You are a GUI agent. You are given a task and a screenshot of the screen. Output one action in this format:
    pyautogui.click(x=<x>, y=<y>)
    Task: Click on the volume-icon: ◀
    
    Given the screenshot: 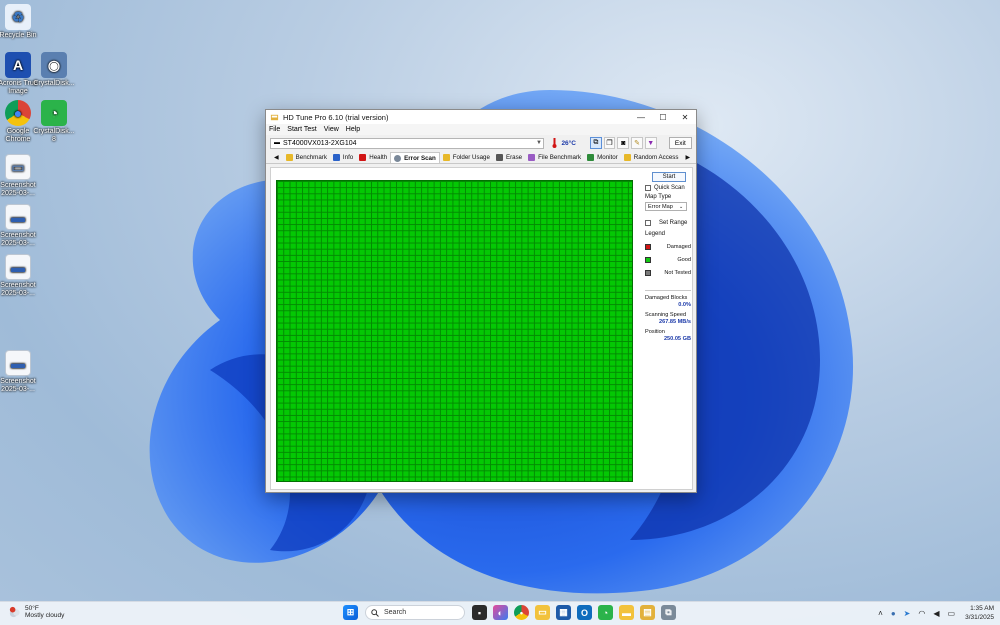 What is the action you would take?
    pyautogui.click(x=936, y=613)
    